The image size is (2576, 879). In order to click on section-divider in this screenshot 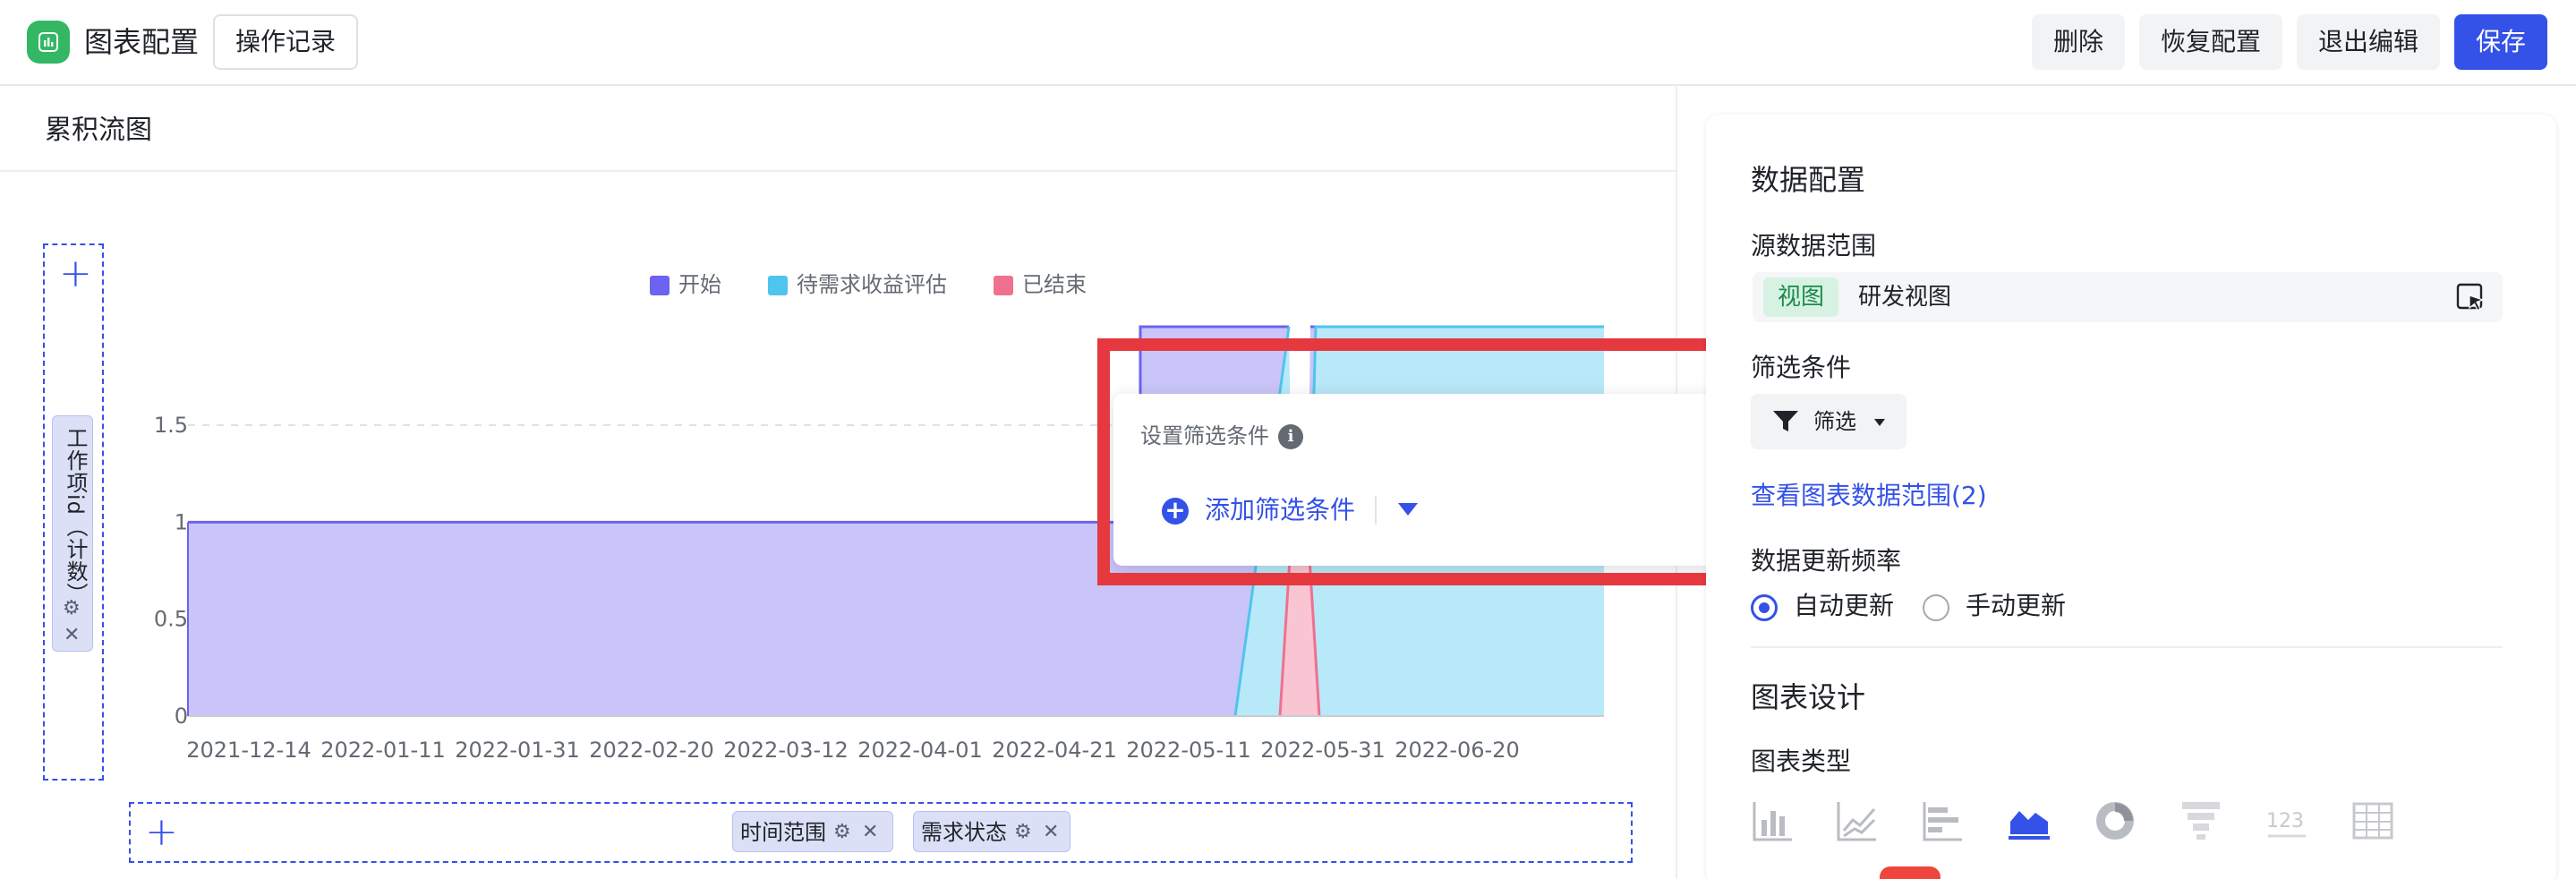, I will do `click(2127, 647)`.